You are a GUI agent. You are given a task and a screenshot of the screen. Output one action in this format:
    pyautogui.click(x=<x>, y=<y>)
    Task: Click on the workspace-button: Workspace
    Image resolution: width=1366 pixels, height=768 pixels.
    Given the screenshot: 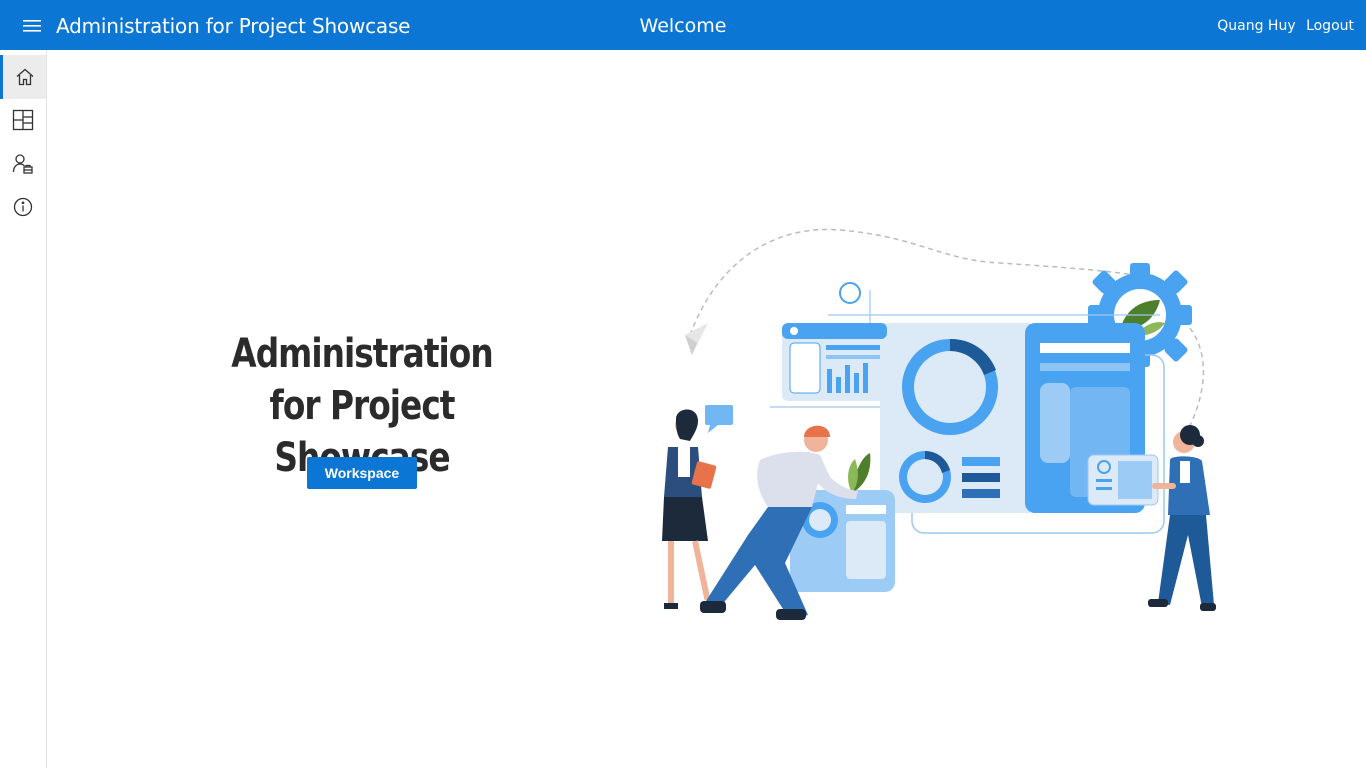 What is the action you would take?
    pyautogui.click(x=362, y=473)
    